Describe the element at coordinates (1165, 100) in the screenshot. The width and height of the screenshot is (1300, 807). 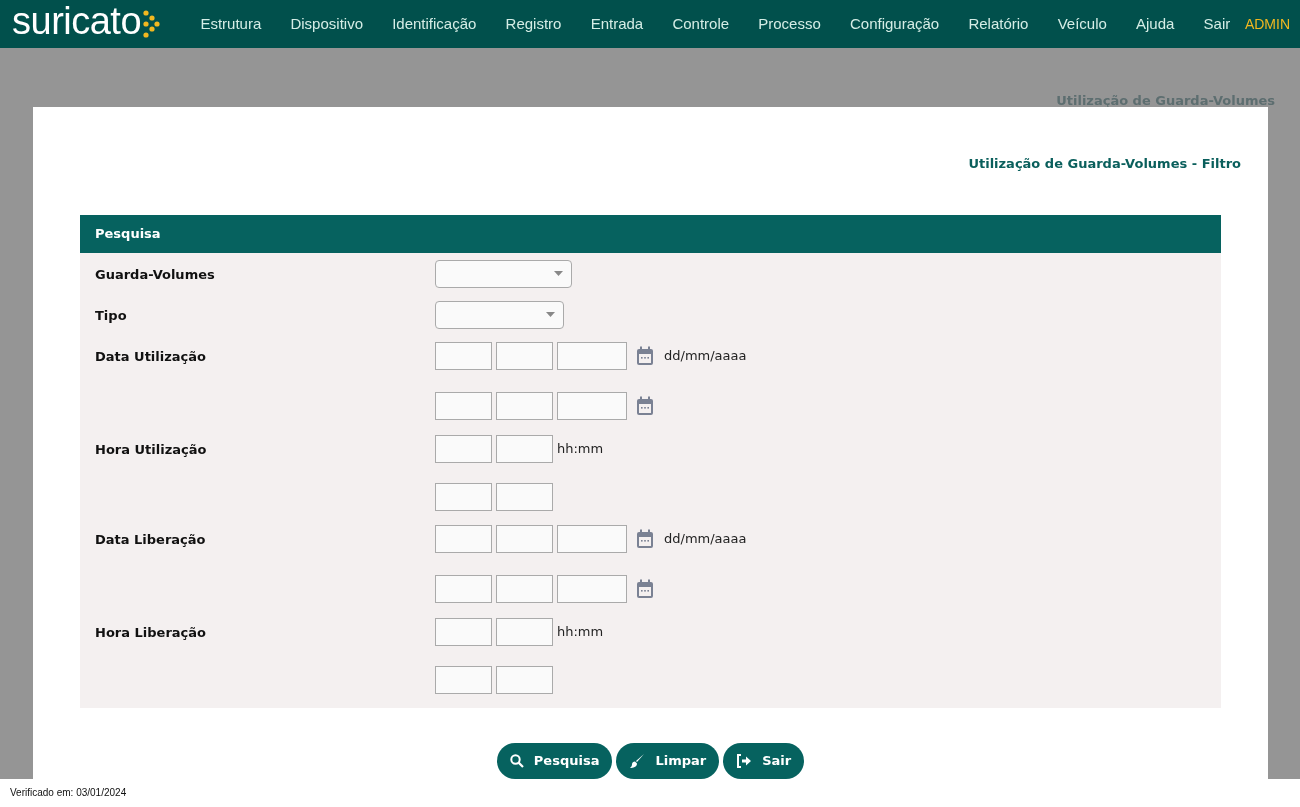
I see `breadcrumb-title: Utilização de Guarda-Volumes` at that location.